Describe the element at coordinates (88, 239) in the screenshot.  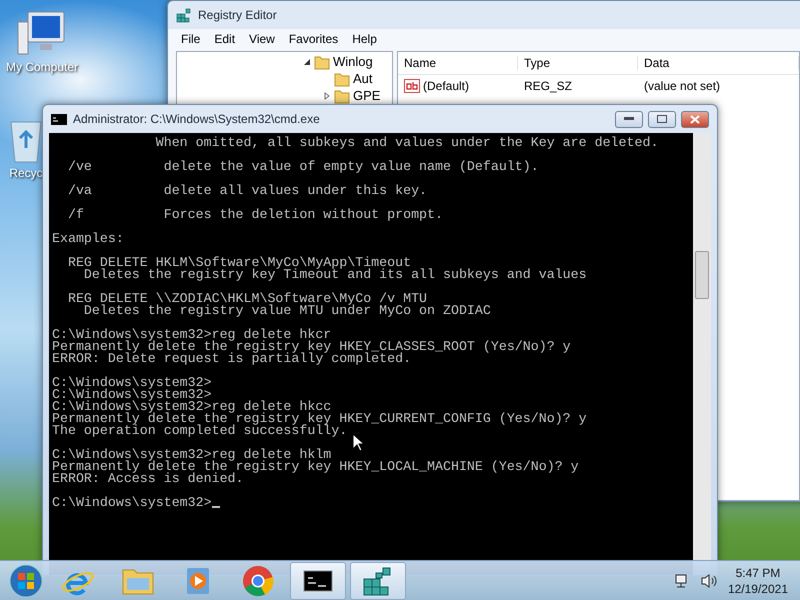
I see `console-line: Examples:` at that location.